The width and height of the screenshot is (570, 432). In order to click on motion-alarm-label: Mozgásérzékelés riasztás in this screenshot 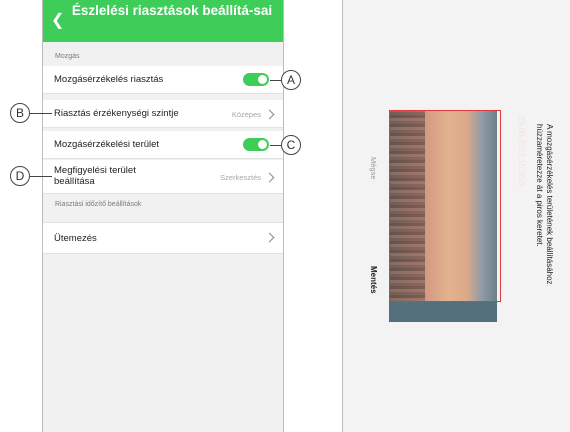, I will do `click(109, 79)`.